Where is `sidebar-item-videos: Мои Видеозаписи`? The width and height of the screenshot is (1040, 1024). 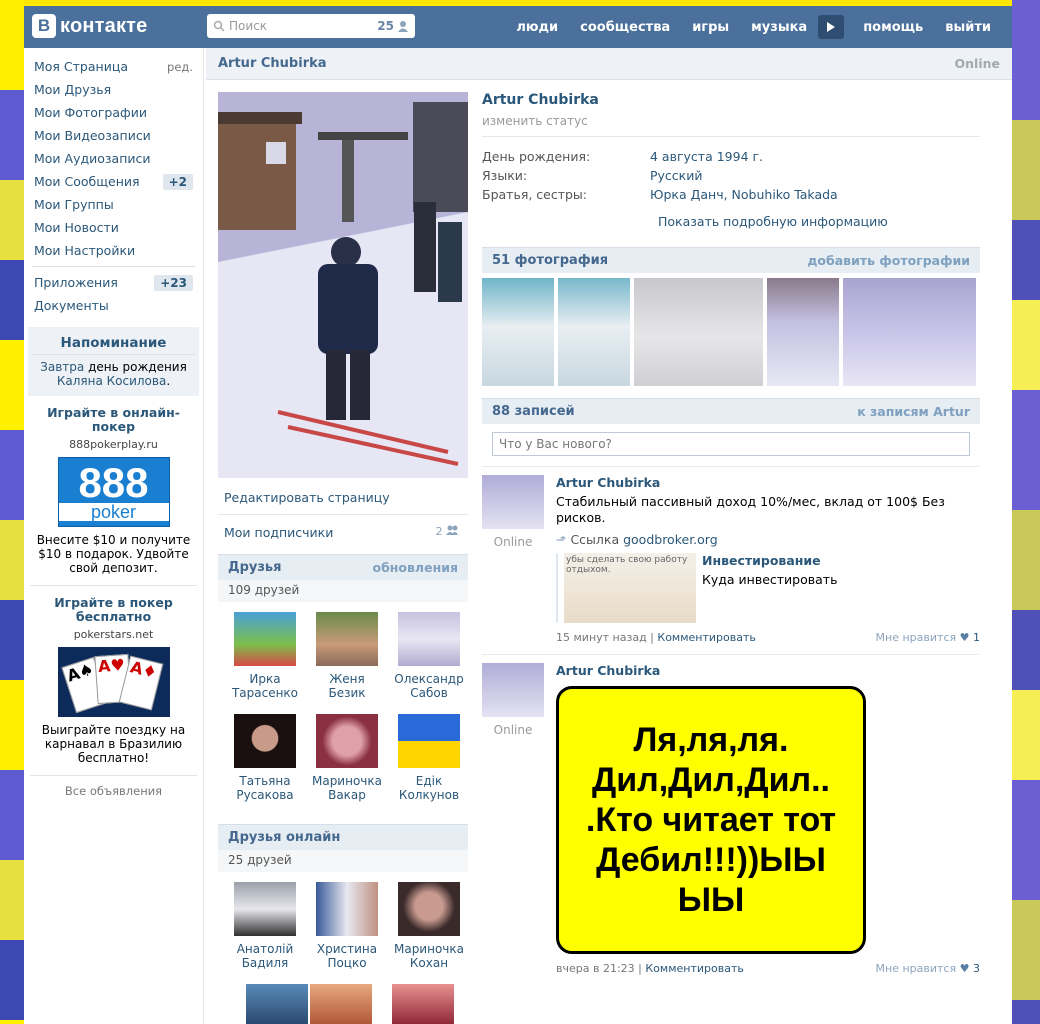 sidebar-item-videos: Мои Видеозаписи is located at coordinates (113, 135).